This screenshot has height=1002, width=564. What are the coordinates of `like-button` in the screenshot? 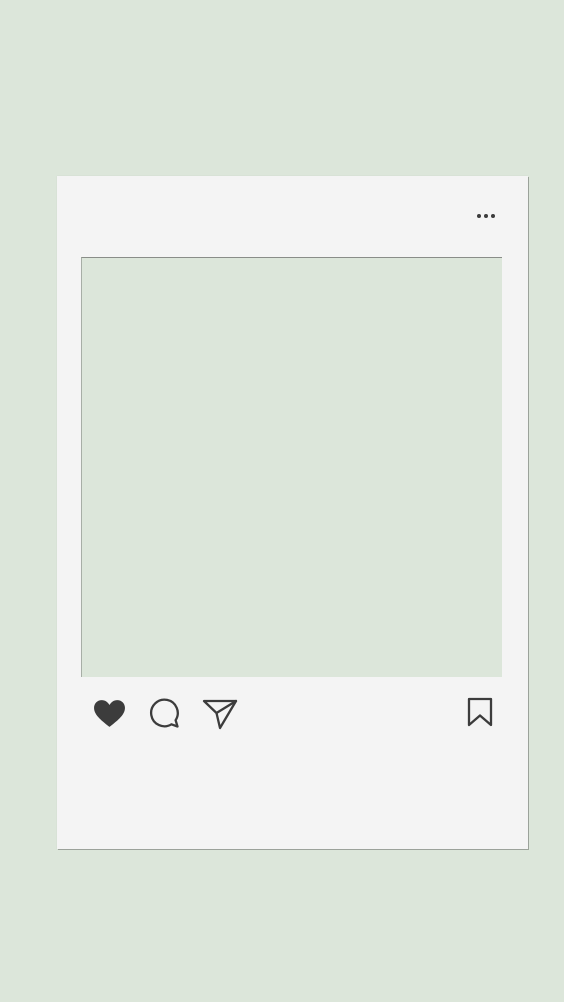 It's located at (109, 713).